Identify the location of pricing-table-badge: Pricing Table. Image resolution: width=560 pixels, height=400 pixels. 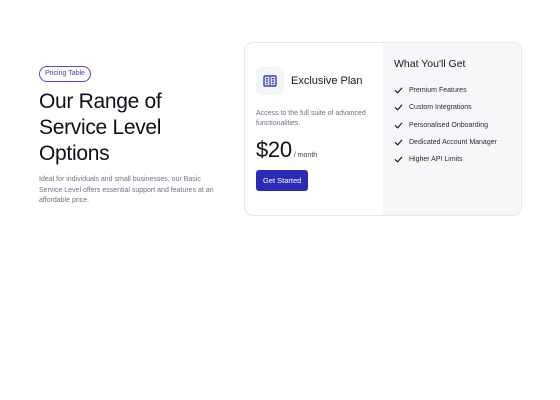
(65, 74).